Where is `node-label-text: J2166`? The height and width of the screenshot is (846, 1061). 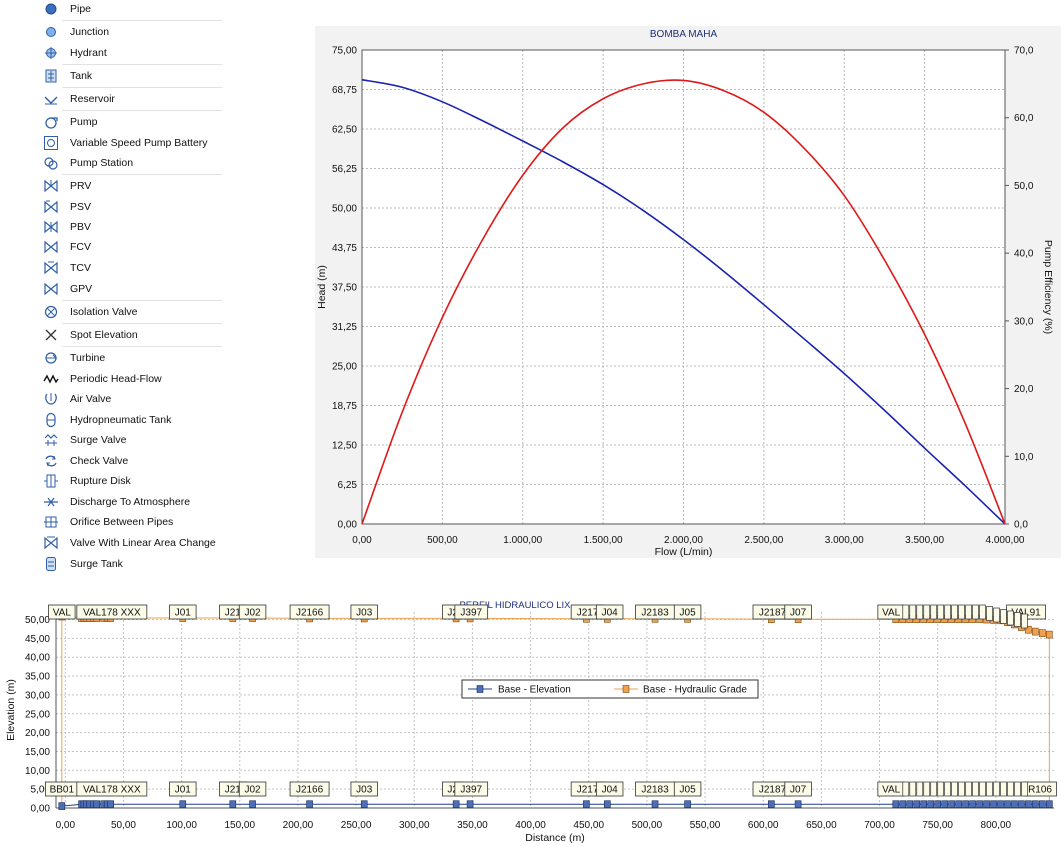
node-label-text: J2166 is located at coordinates (310, 613).